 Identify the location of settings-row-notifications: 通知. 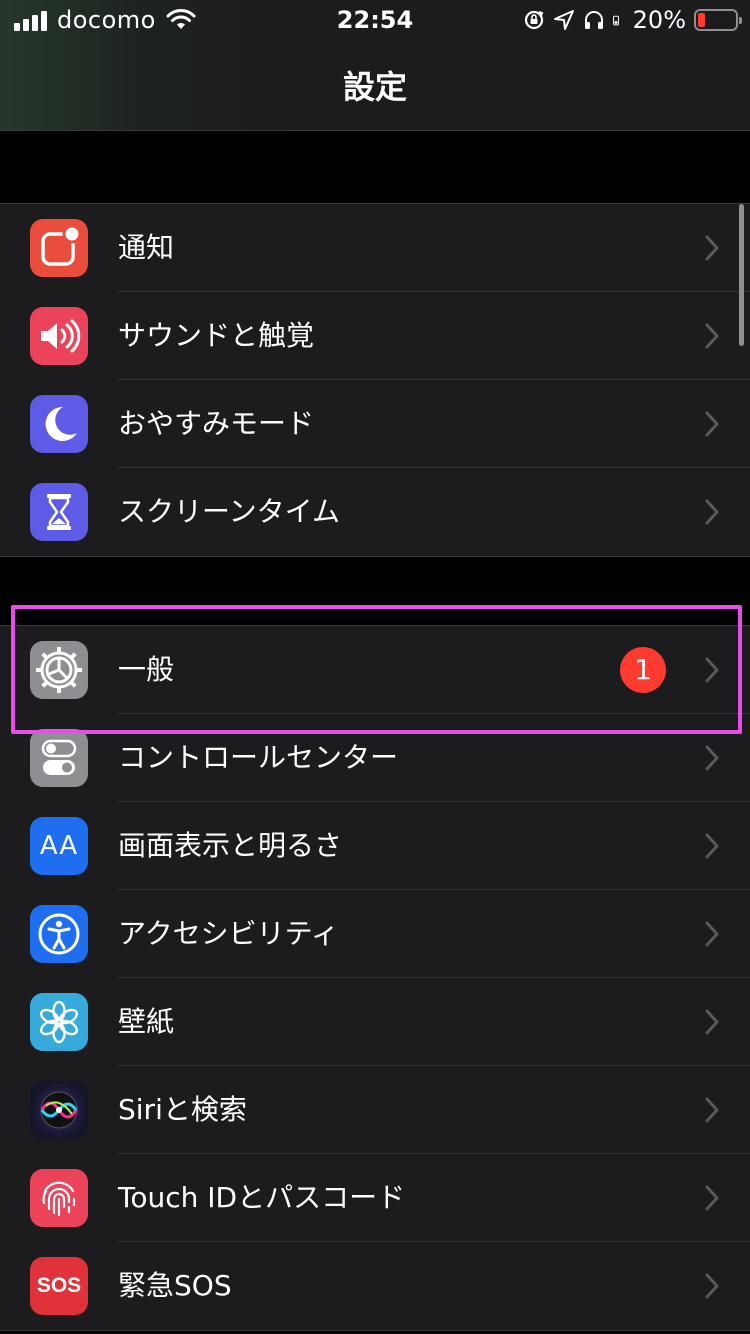
(375, 248).